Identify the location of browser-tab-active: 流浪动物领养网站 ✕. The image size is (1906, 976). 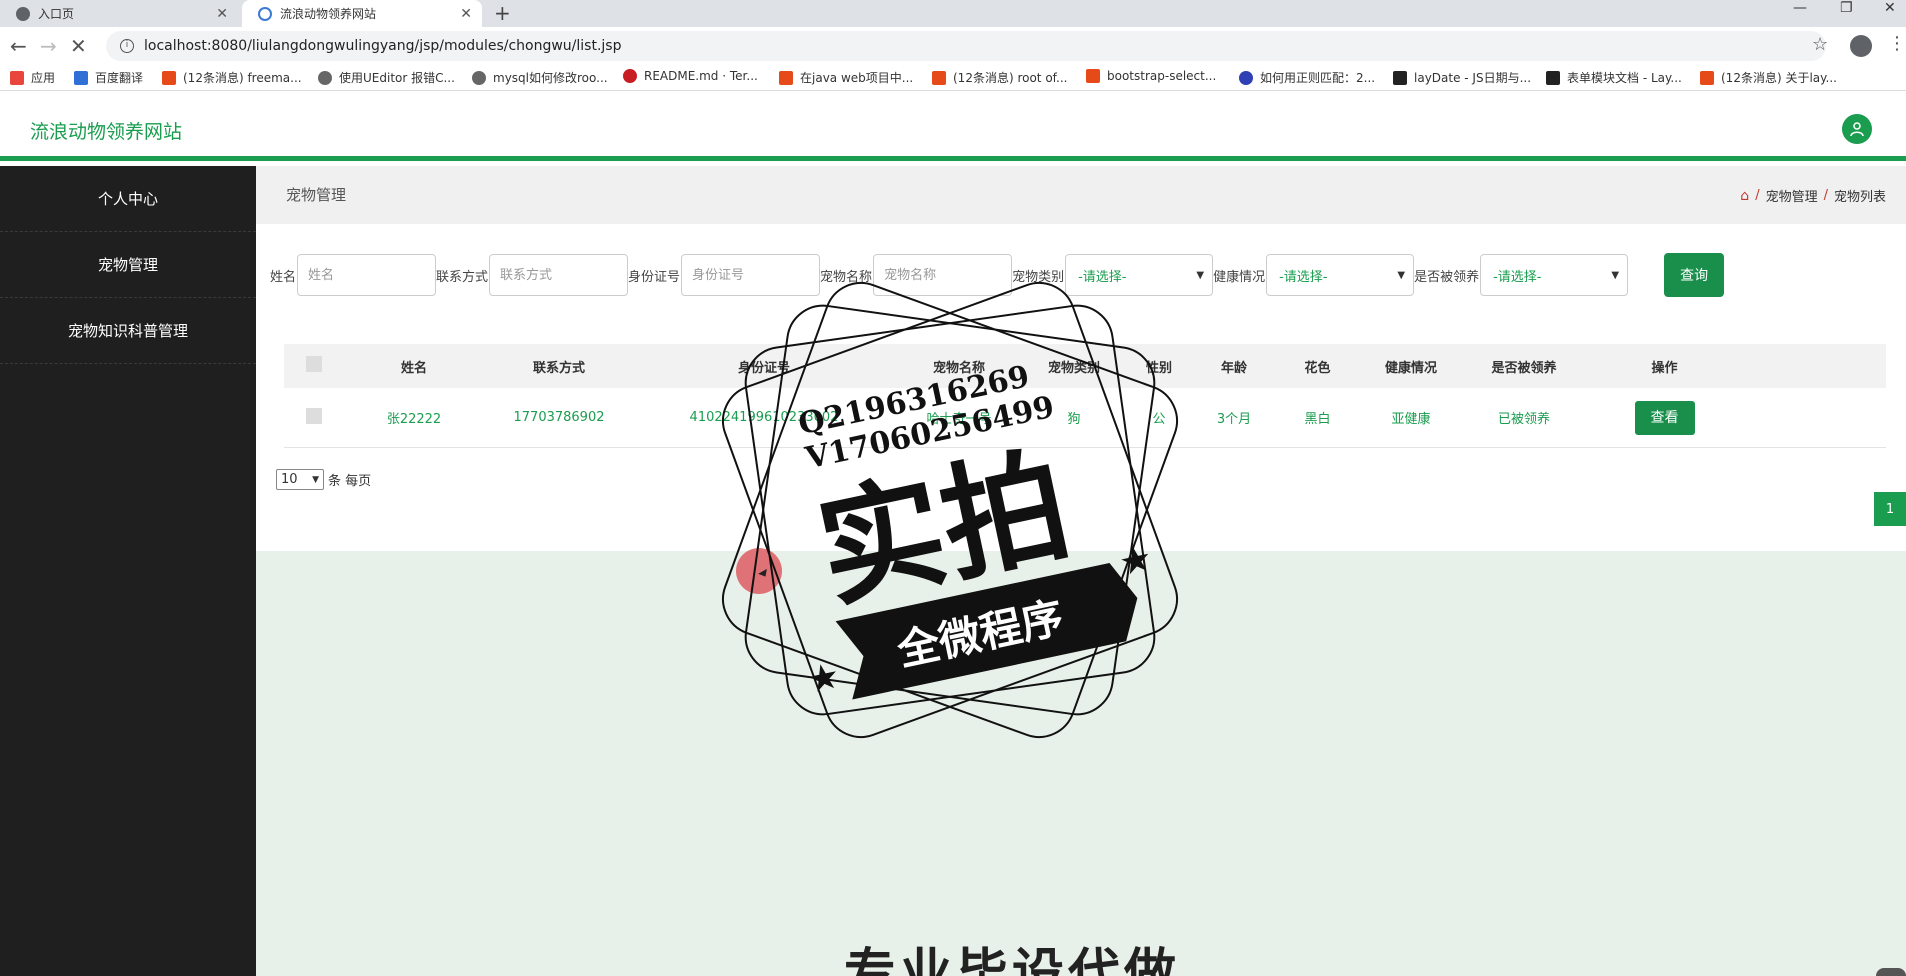
(362, 13).